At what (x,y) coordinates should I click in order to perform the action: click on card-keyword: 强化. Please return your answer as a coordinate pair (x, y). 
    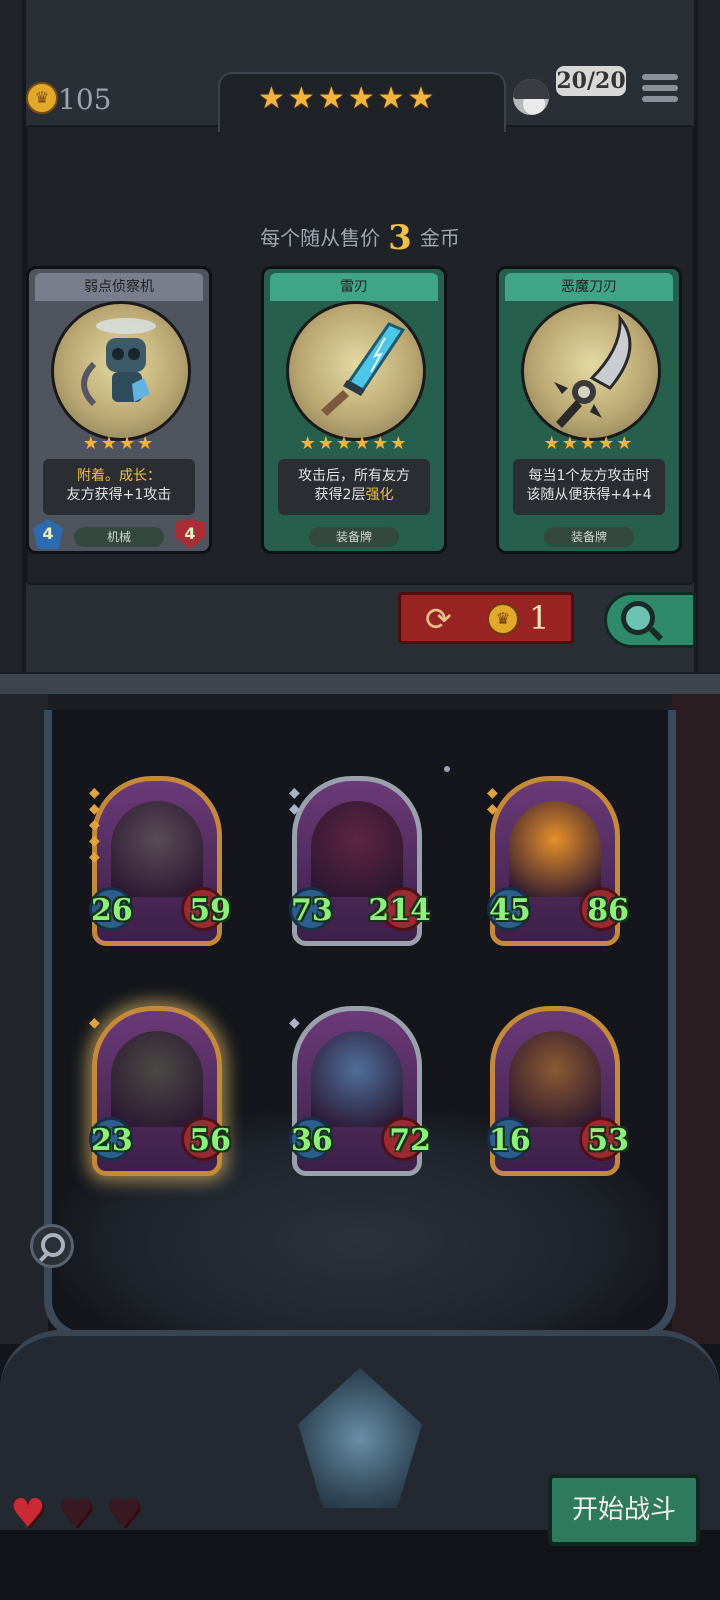
    Looking at the image, I should click on (379, 495).